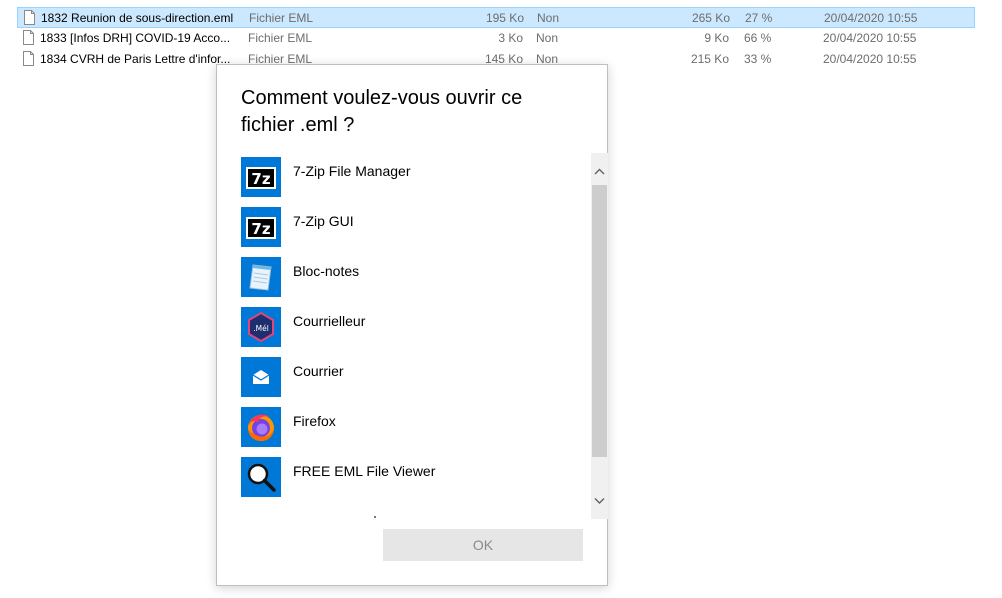  I want to click on ok-button: OK, so click(483, 545).